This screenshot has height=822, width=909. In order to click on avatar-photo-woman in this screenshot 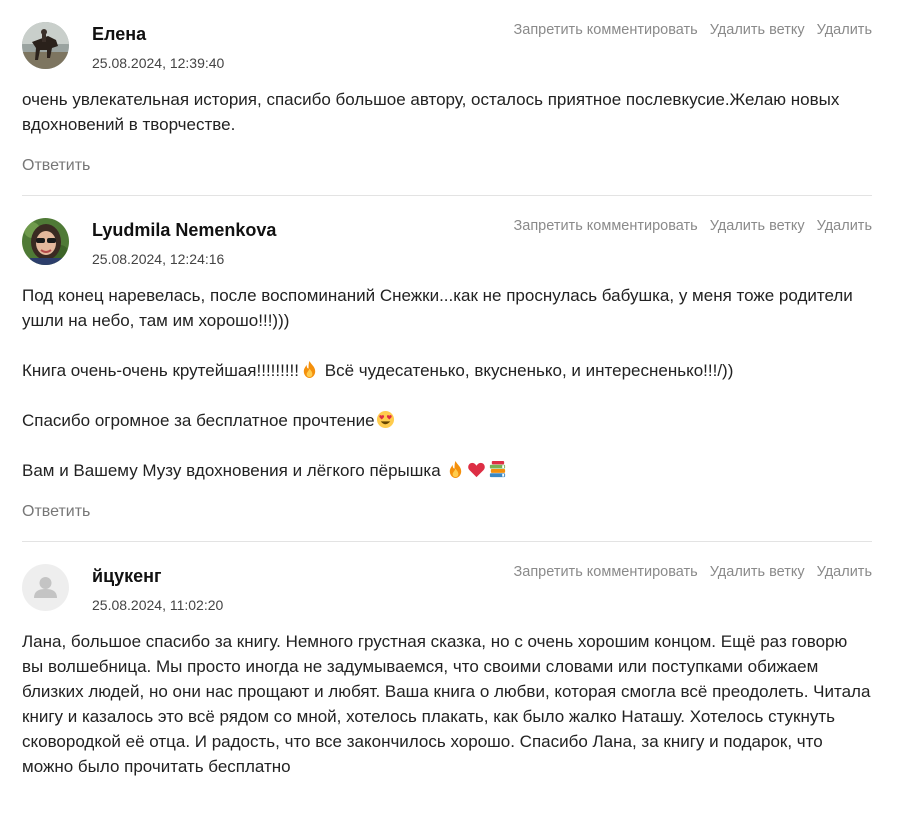, I will do `click(45, 241)`.